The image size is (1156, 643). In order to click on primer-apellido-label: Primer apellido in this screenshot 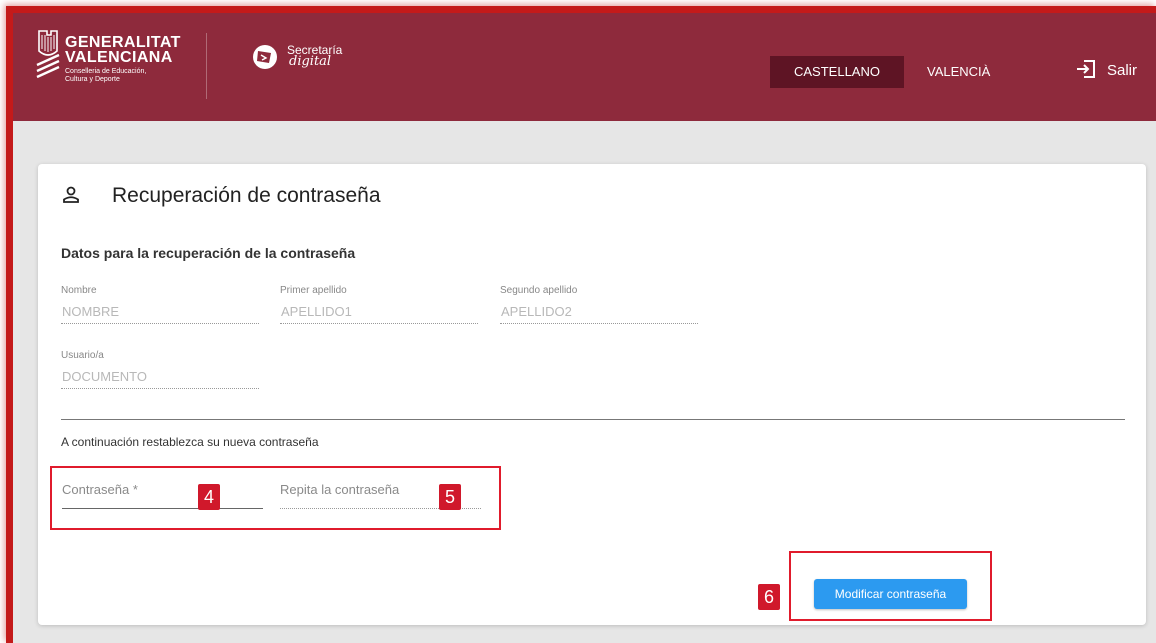, I will do `click(313, 290)`.